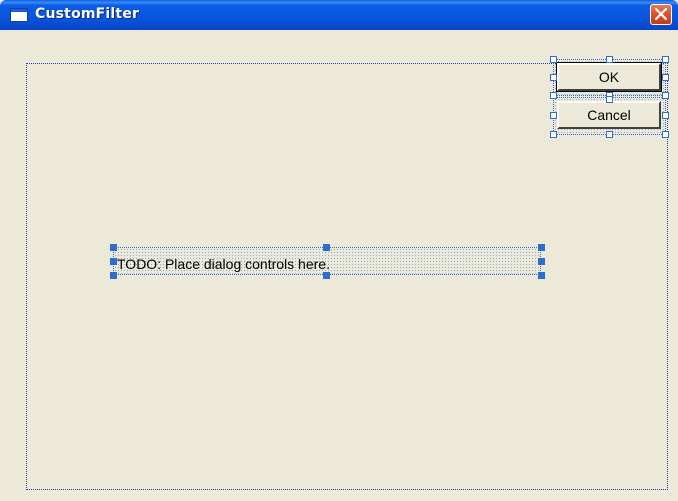  What do you see at coordinates (609, 77) in the screenshot?
I see `ok-button: OK` at bounding box center [609, 77].